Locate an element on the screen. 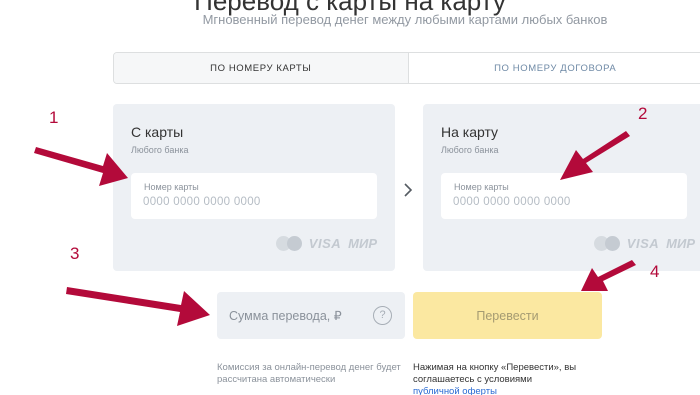 The height and width of the screenshot is (395, 700). from-card-number-field: Номер карты is located at coordinates (254, 196).